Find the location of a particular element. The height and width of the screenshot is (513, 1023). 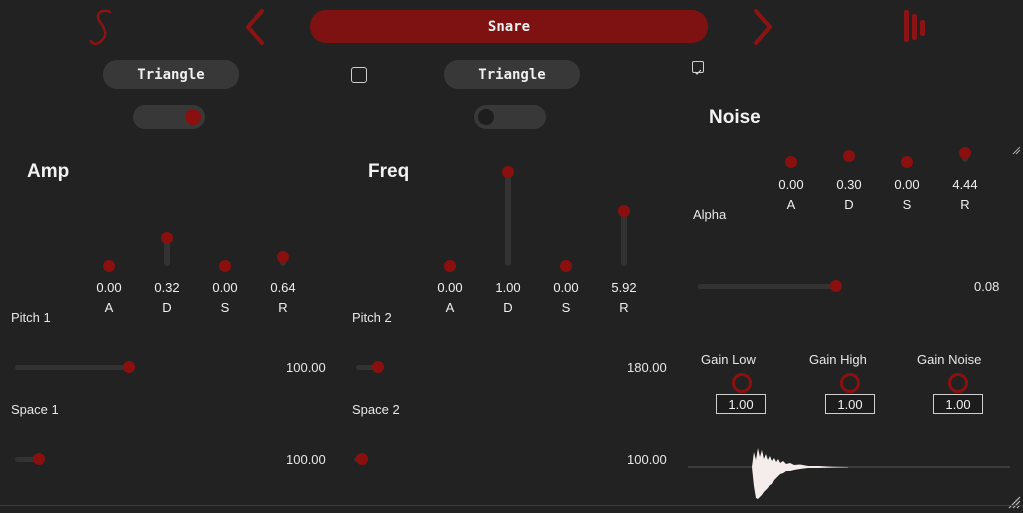

pitch1-handle is located at coordinates (129, 367).